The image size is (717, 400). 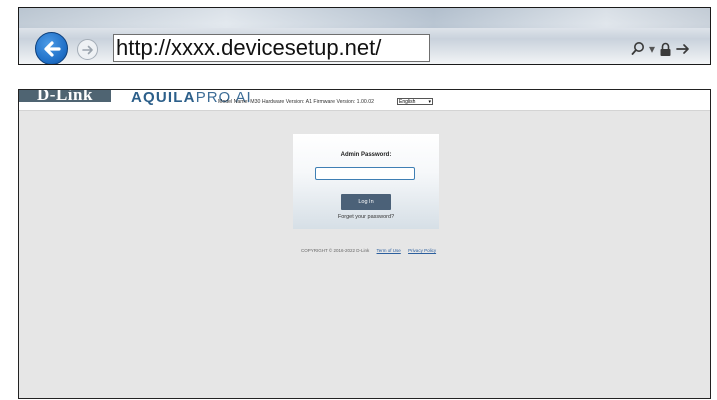 I want to click on back-arrow-icon, so click(x=52, y=49).